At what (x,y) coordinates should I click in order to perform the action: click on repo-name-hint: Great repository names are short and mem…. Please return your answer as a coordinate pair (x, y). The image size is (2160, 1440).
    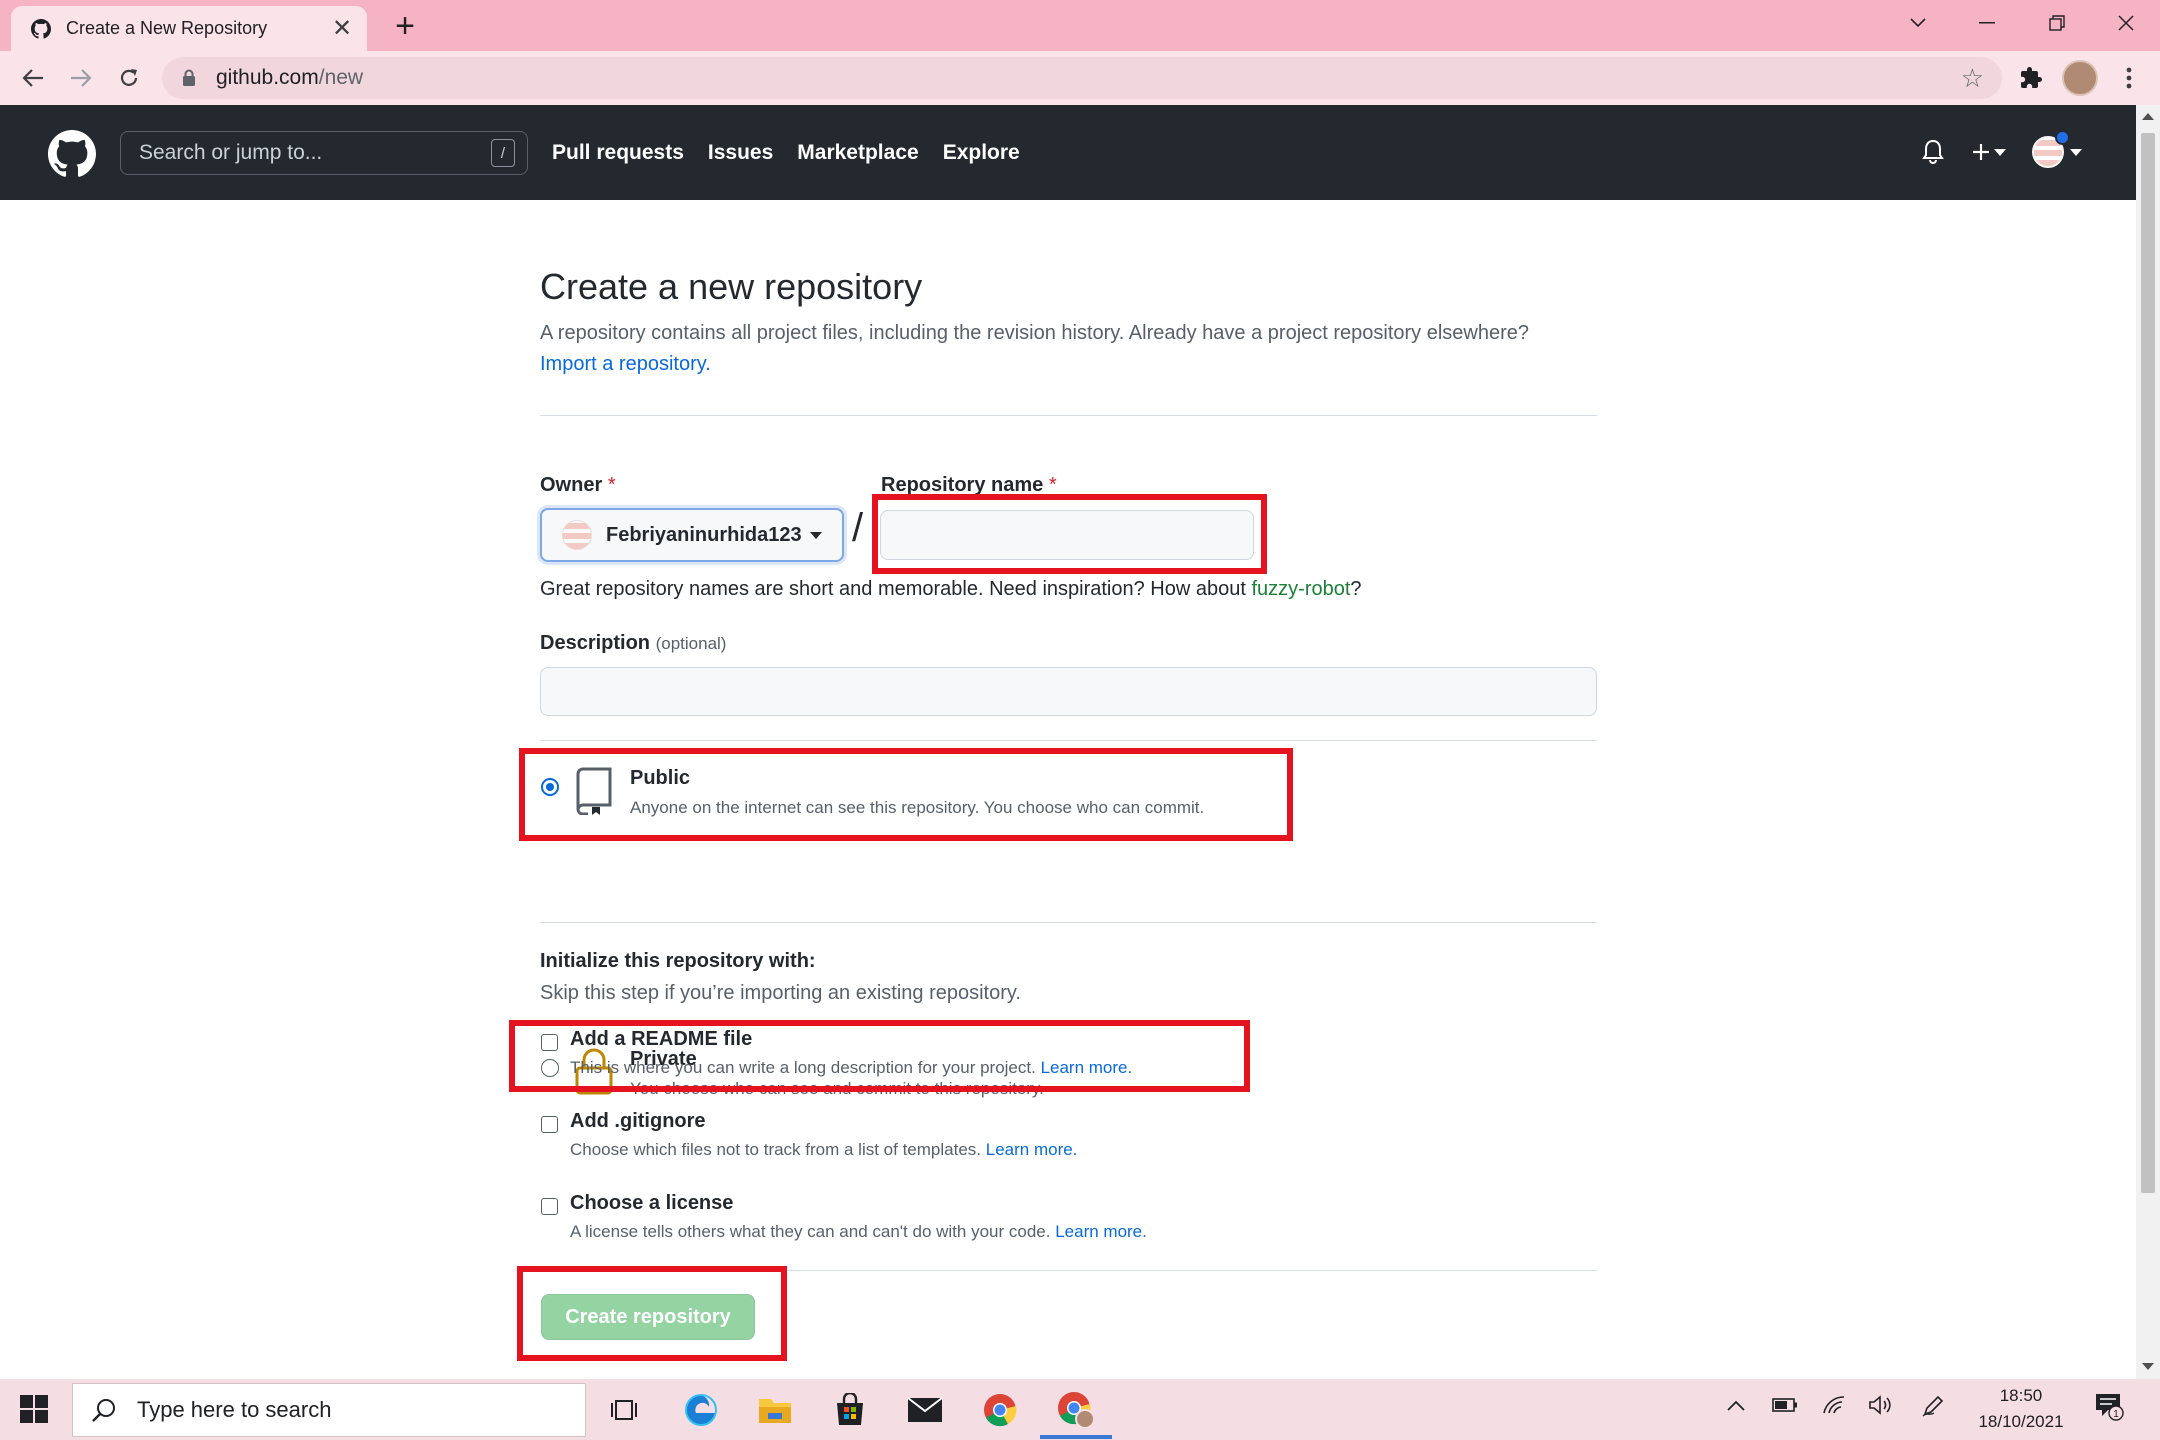
    Looking at the image, I should click on (951, 589).